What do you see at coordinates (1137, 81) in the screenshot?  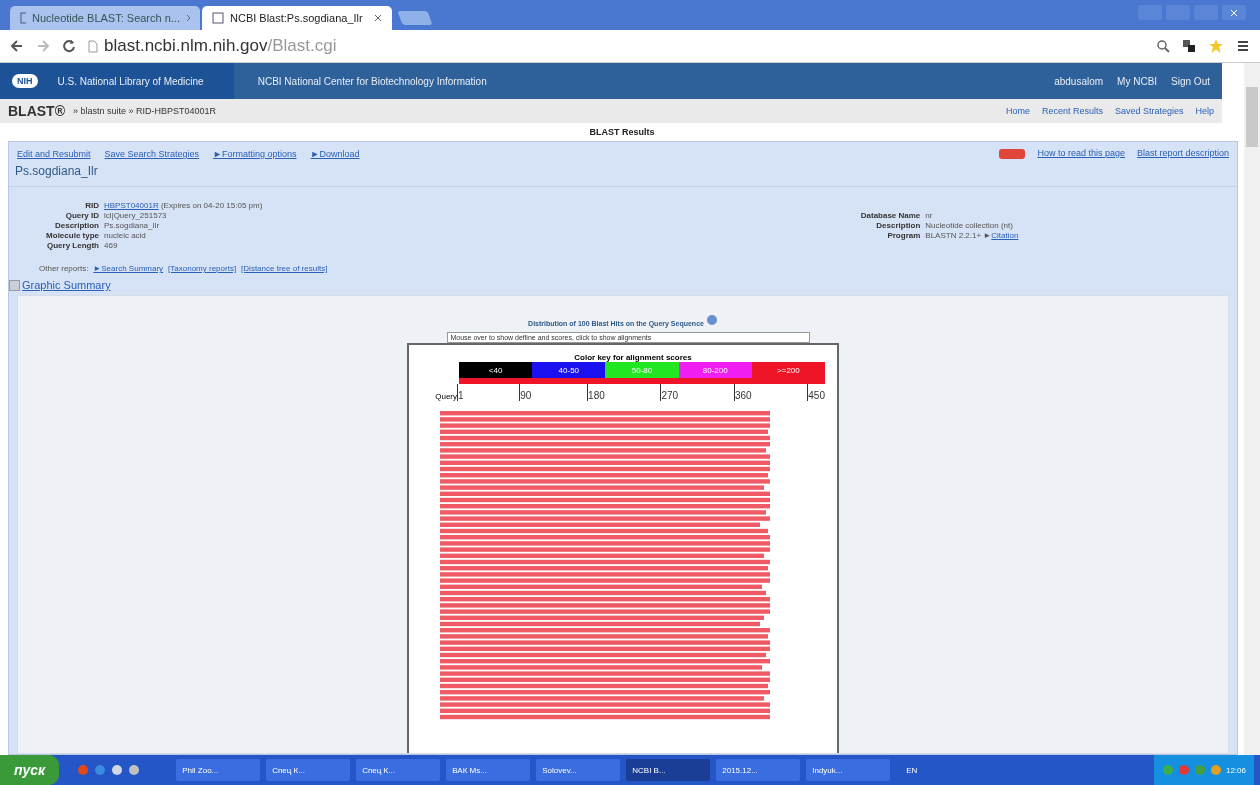 I see `header-link: My NCBI` at bounding box center [1137, 81].